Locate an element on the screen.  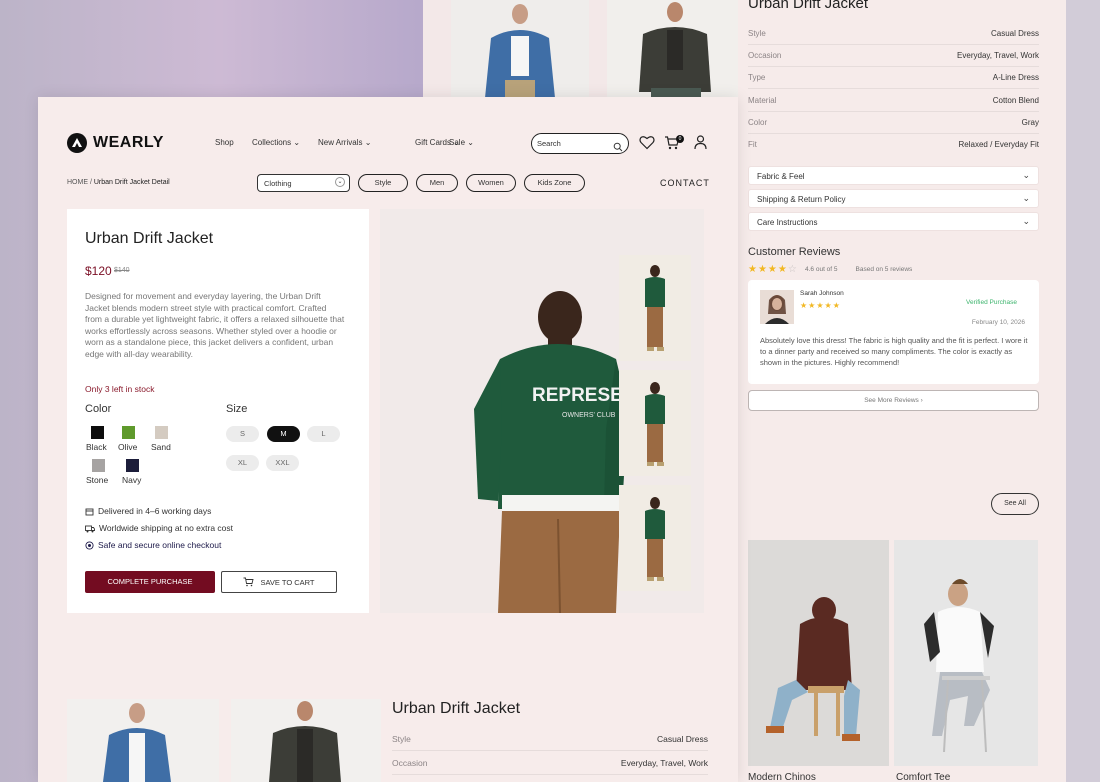
search-icon is located at coordinates (618, 148).